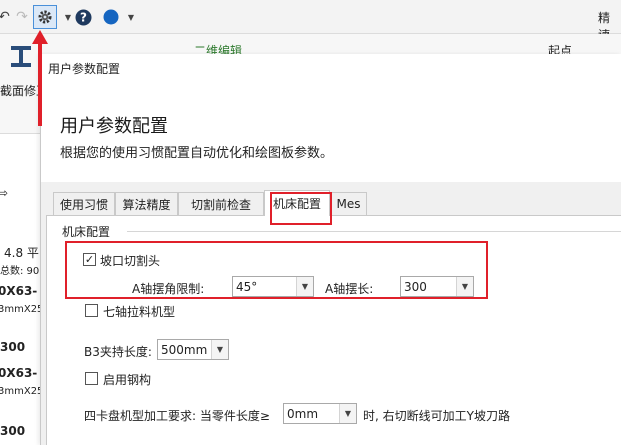 This screenshot has height=445, width=621. What do you see at coordinates (22, 17) in the screenshot?
I see `redo-icon: ↷` at bounding box center [22, 17].